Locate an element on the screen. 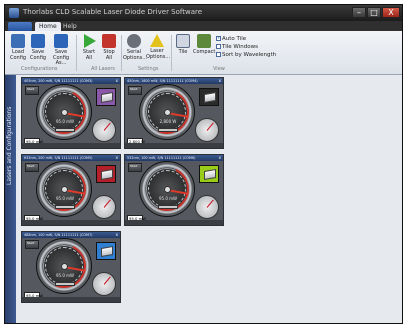  tile-button: Tile is located at coordinates (183, 45).